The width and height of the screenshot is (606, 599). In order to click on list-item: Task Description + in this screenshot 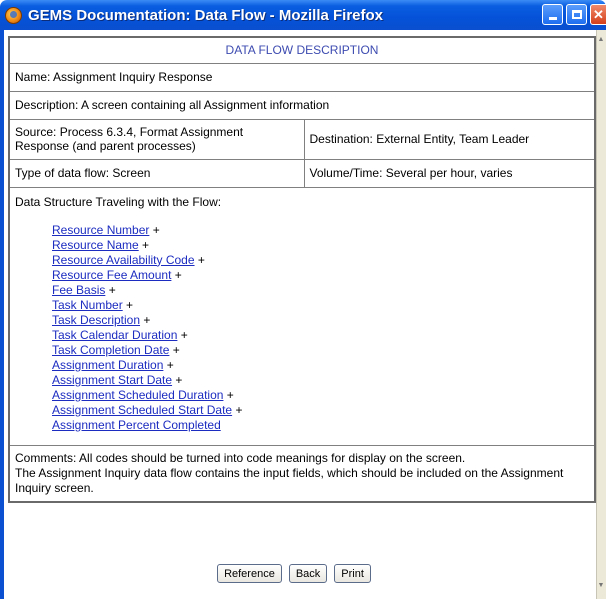, I will do `click(320, 320)`.